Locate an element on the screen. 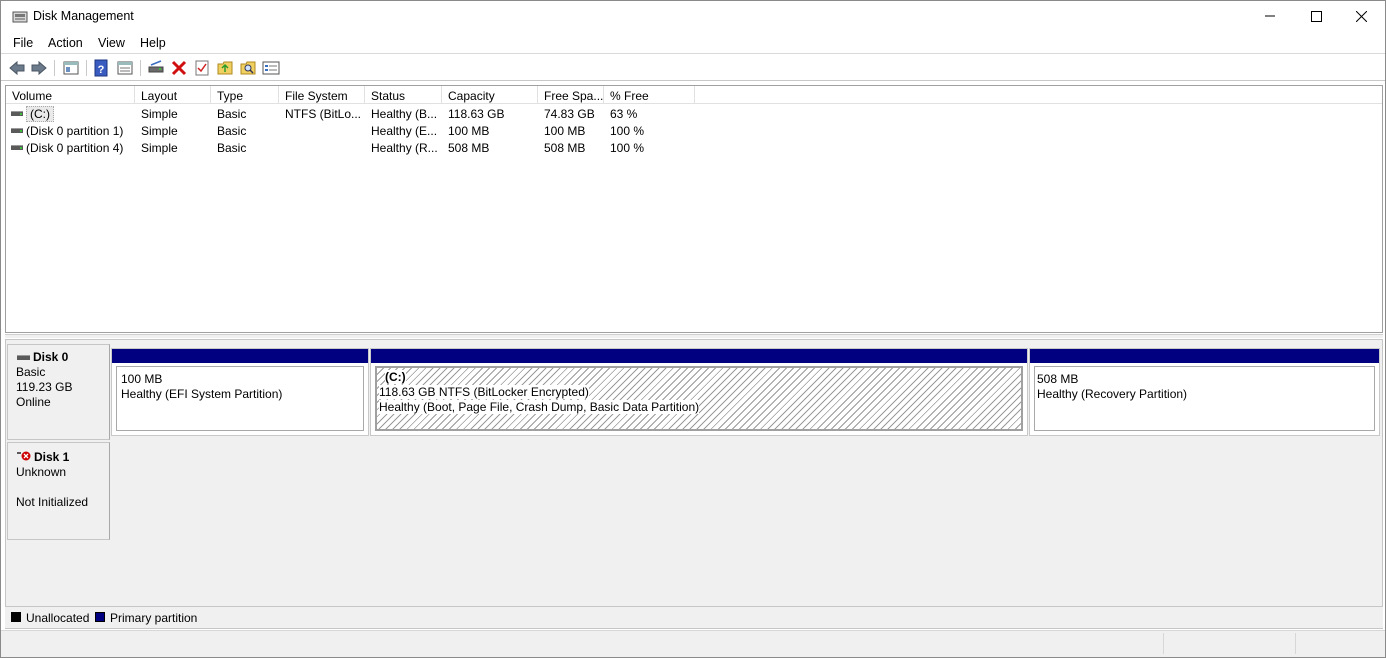 The width and height of the screenshot is (1386, 658). maximize-button is located at coordinates (1316, 16).